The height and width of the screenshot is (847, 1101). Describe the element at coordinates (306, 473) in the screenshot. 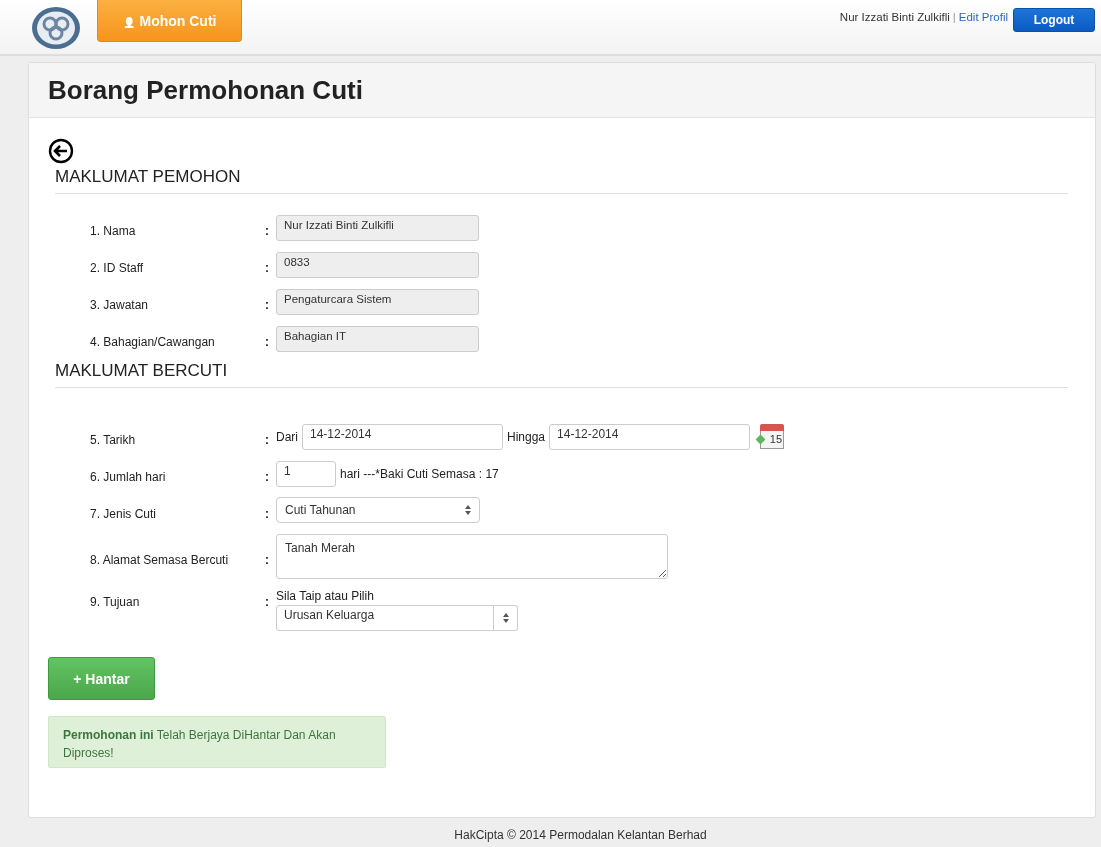

I see `days-field: 1` at that location.